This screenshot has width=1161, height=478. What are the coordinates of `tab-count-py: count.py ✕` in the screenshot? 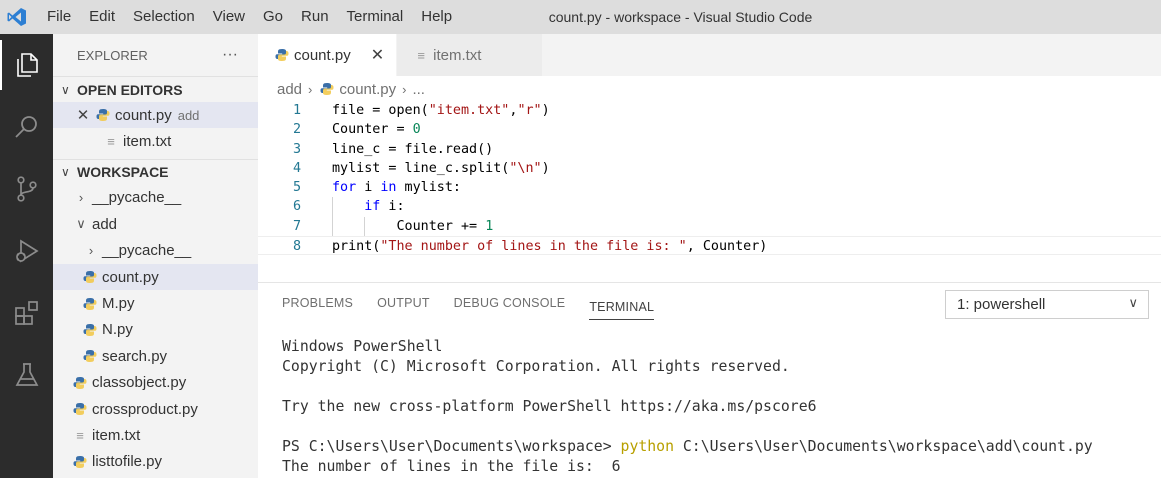 It's located at (328, 55).